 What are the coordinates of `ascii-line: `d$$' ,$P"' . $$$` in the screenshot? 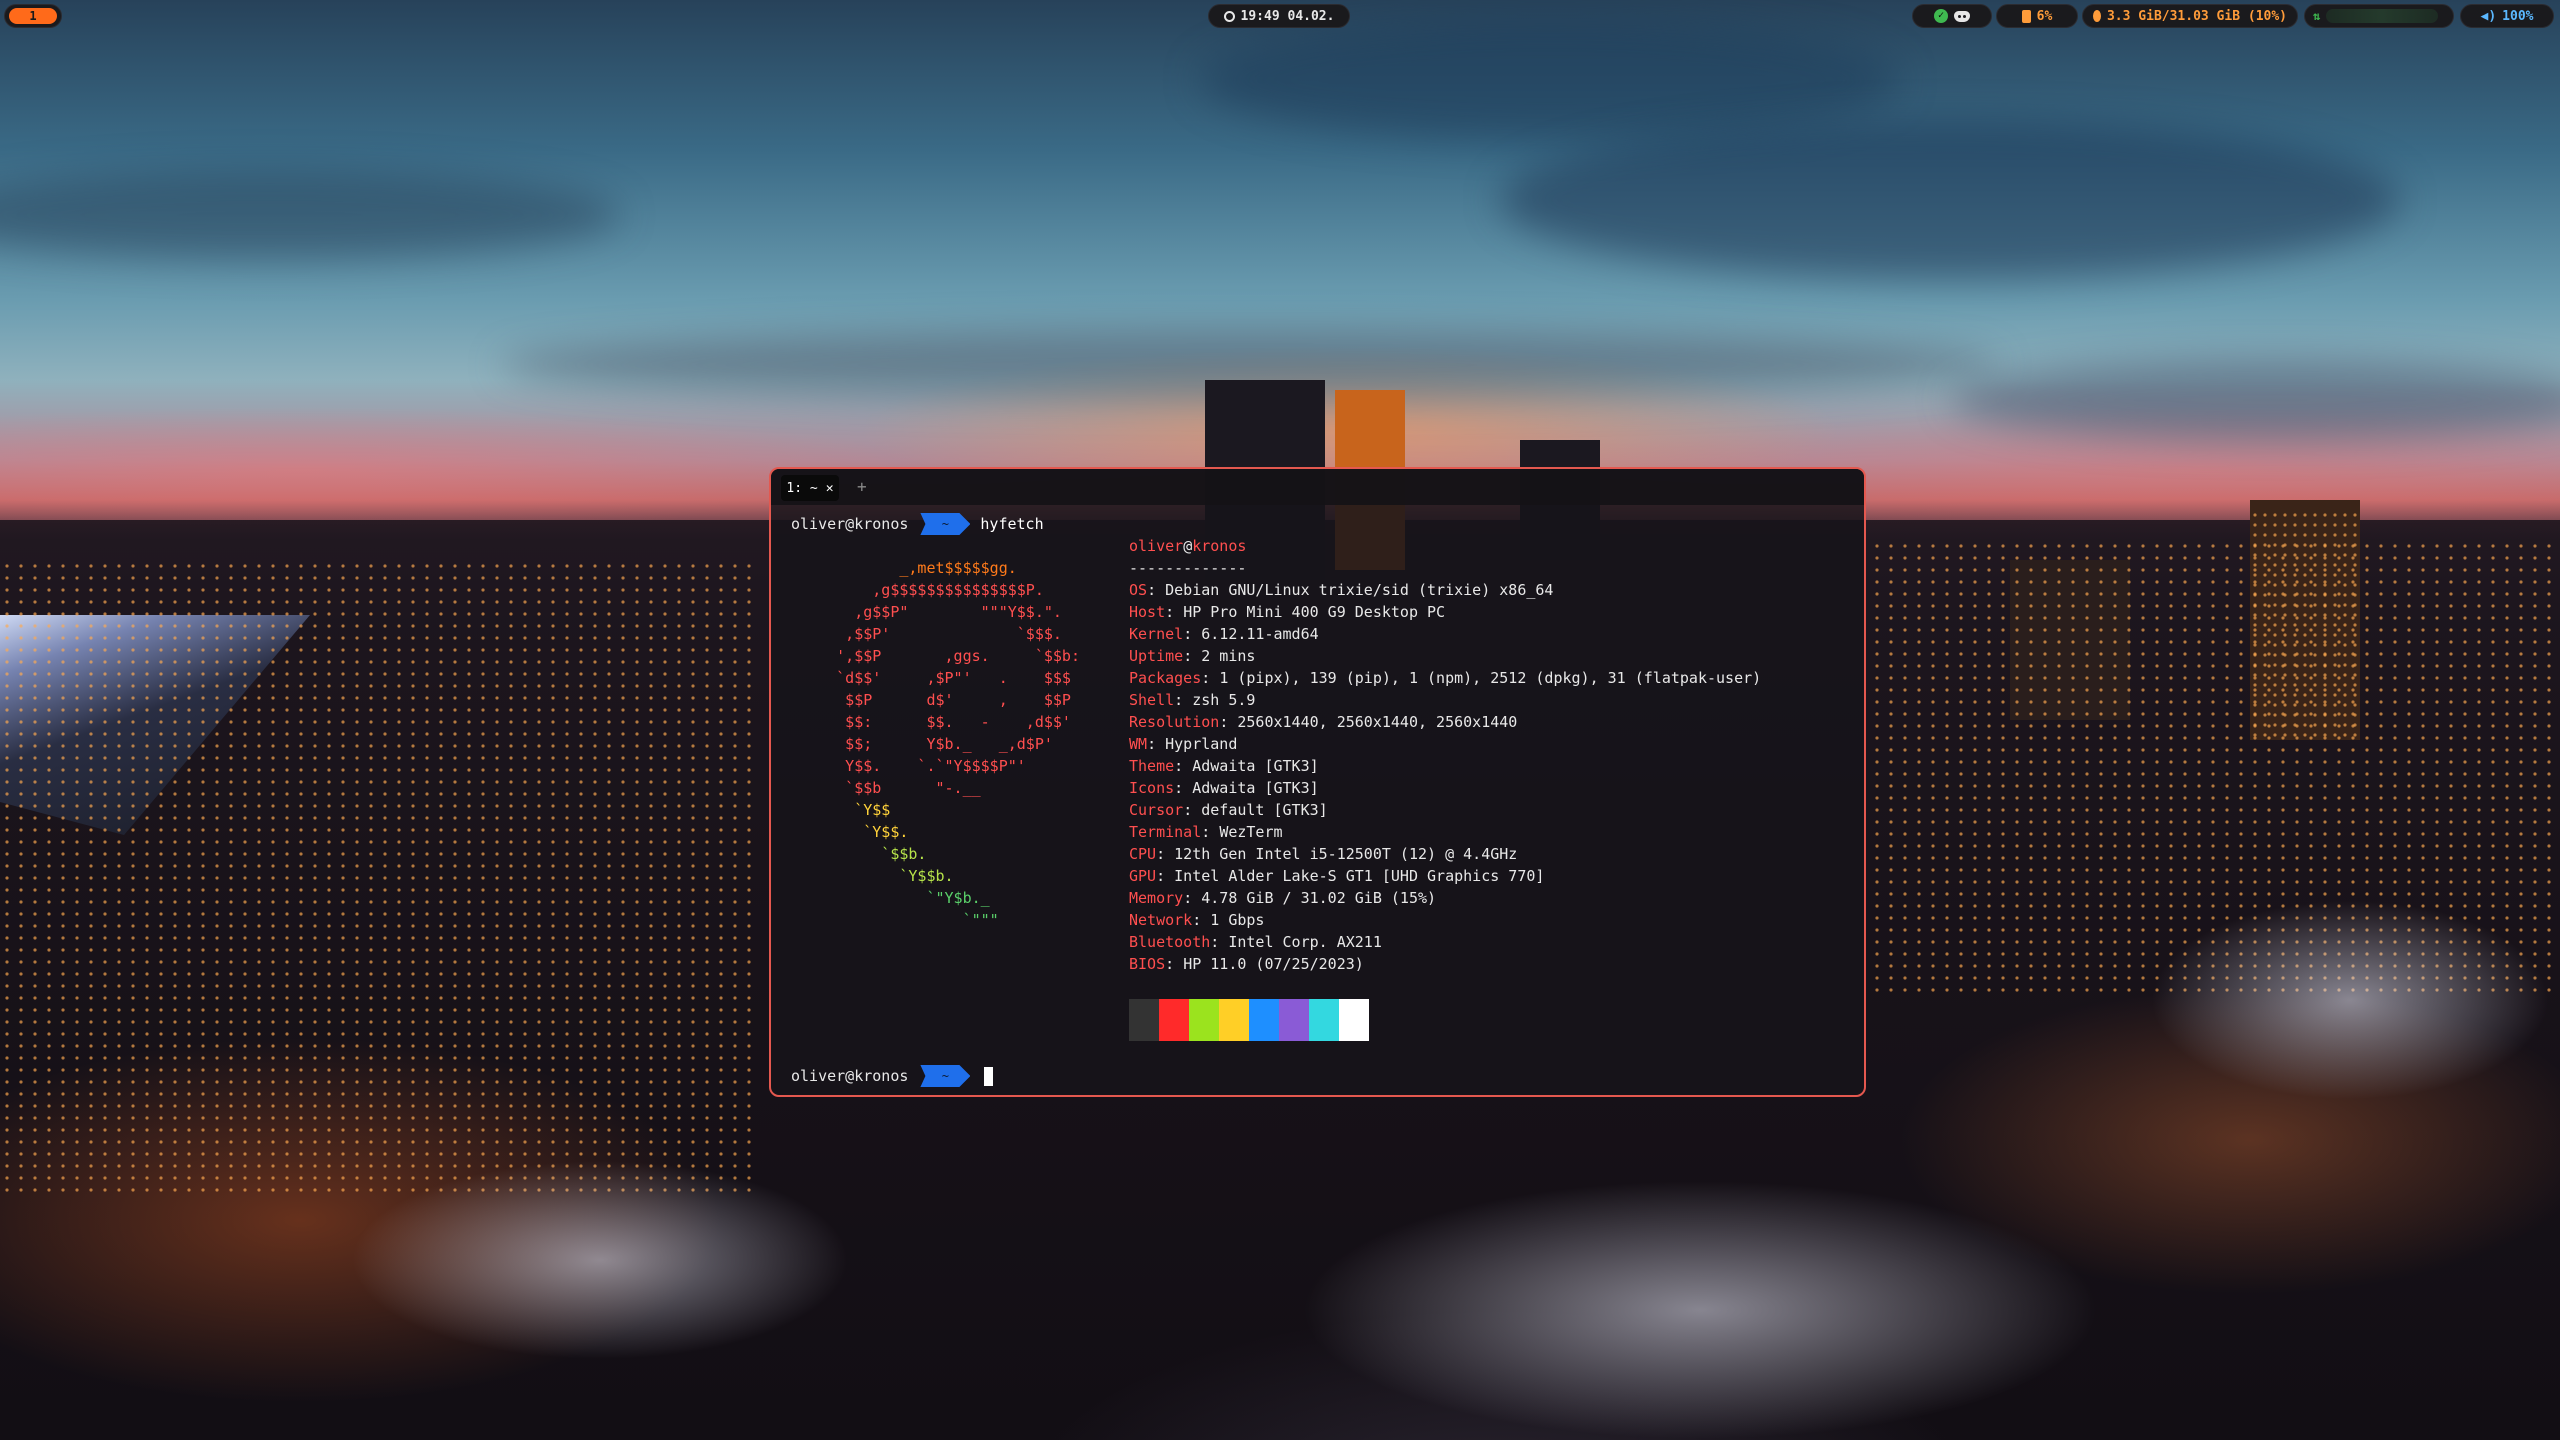 It's located at (931, 678).